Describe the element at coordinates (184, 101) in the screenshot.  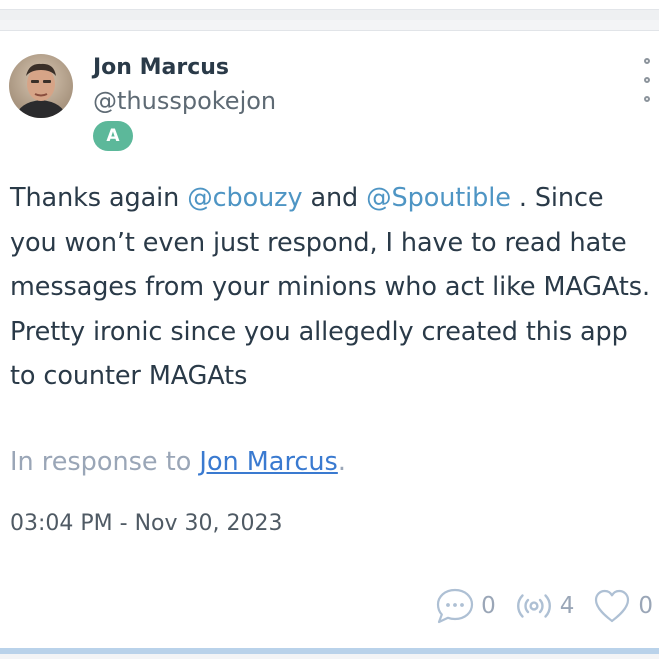
I see `author-handle: @thusspokejon` at that location.